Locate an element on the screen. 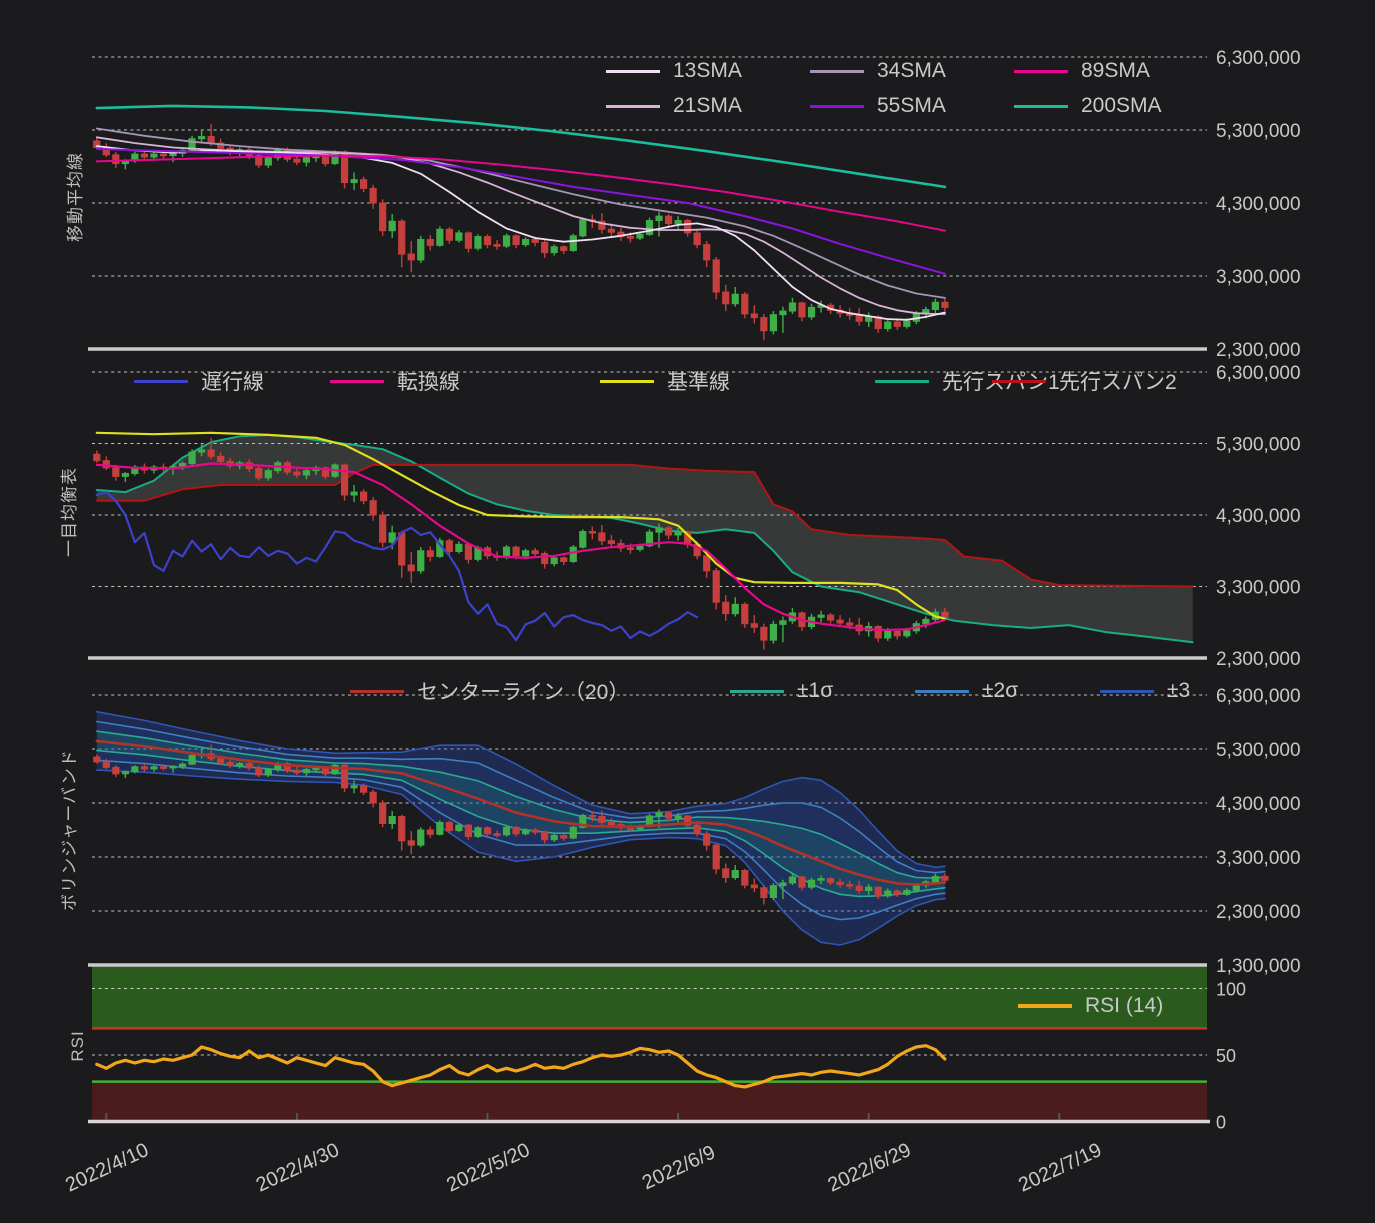  legend-item-センターライン（20）: センターライン（20） is located at coordinates (489, 691).